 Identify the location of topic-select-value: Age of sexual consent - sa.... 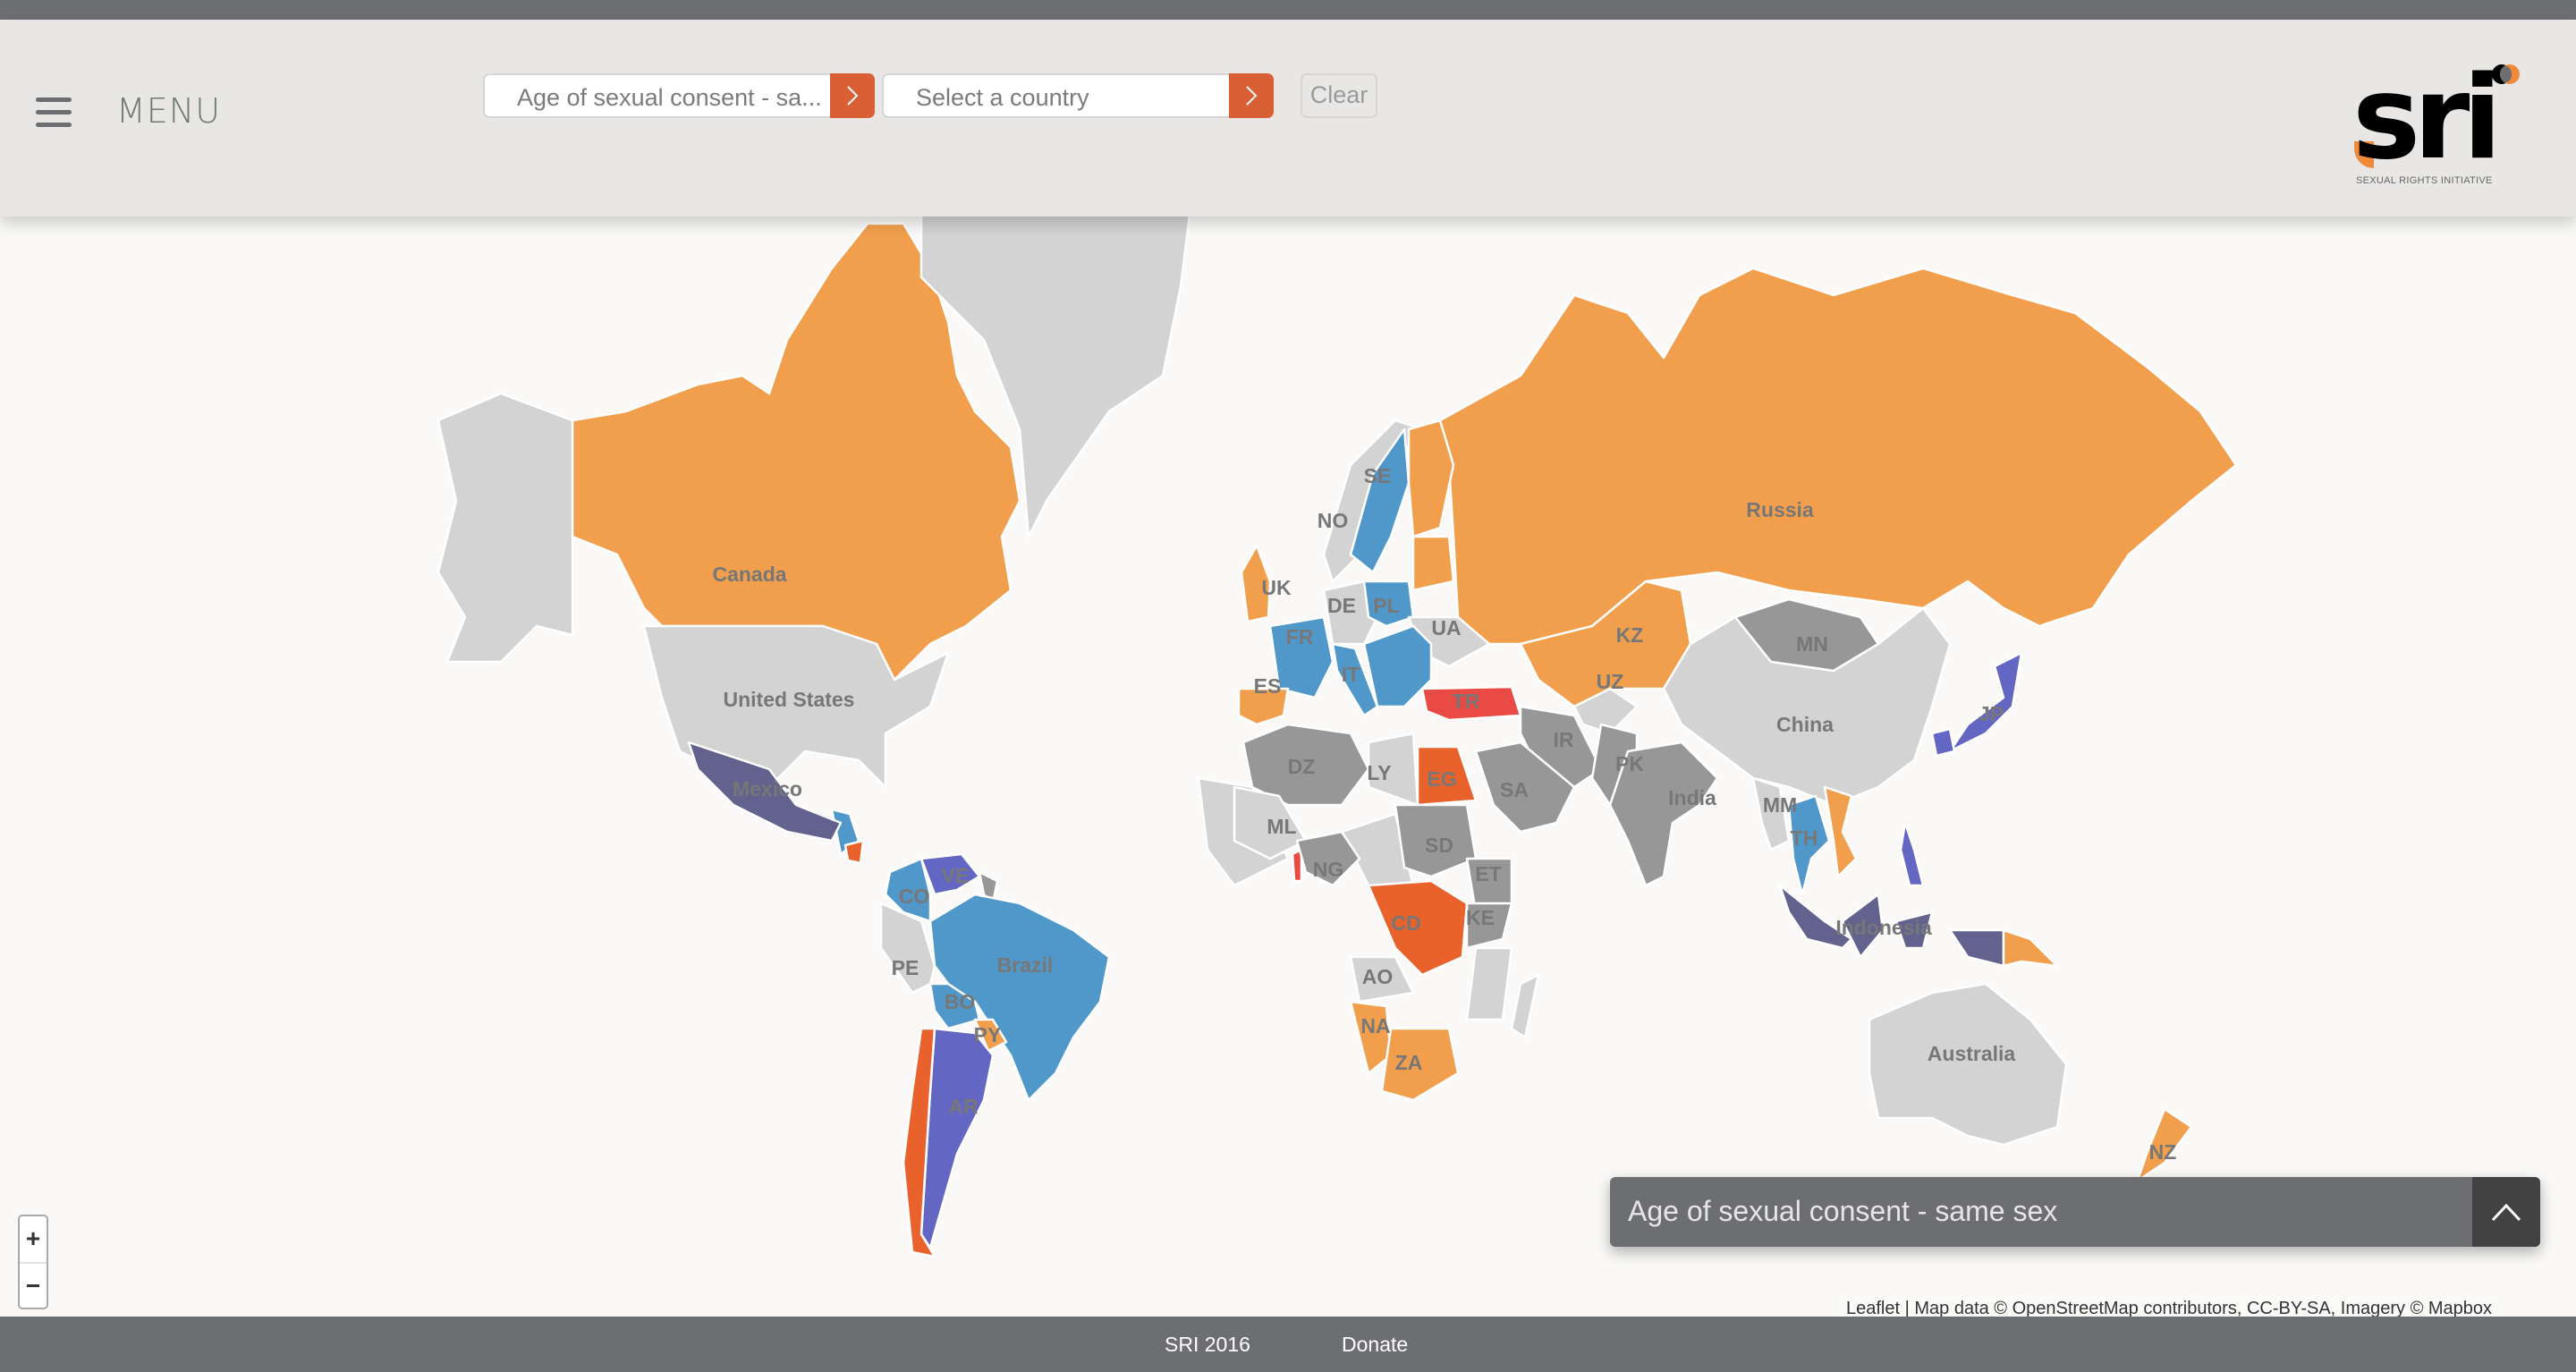
(669, 98).